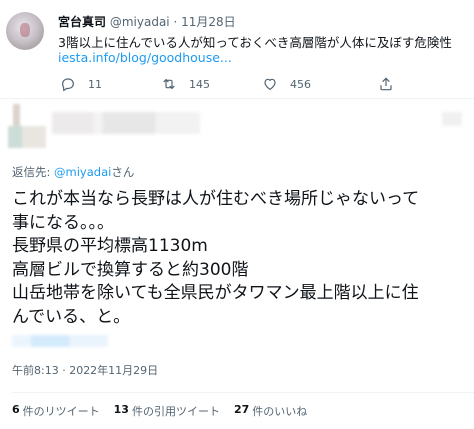  Describe the element at coordinates (185, 84) in the screenshot. I see `retweet-button: 145` at that location.